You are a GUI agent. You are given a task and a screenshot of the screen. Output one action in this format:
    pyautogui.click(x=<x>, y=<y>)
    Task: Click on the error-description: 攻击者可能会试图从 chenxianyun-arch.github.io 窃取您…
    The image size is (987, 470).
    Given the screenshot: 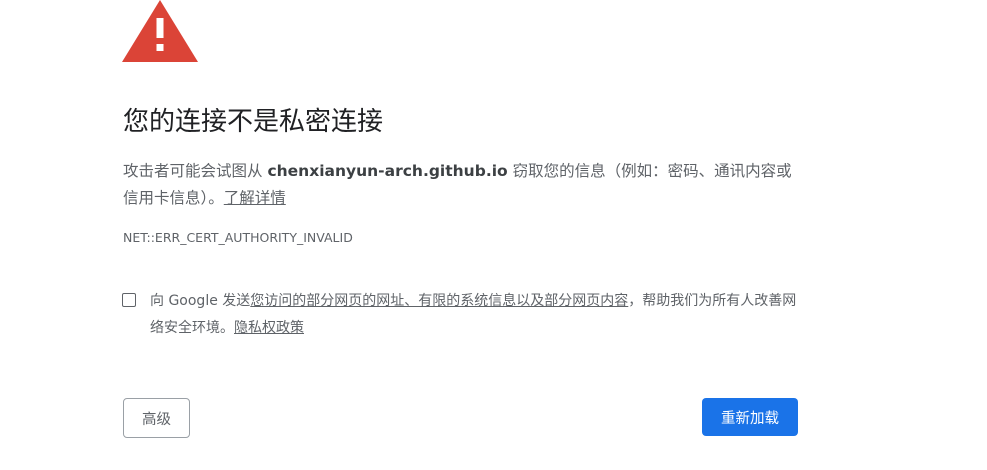 What is the action you would take?
    pyautogui.click(x=463, y=185)
    